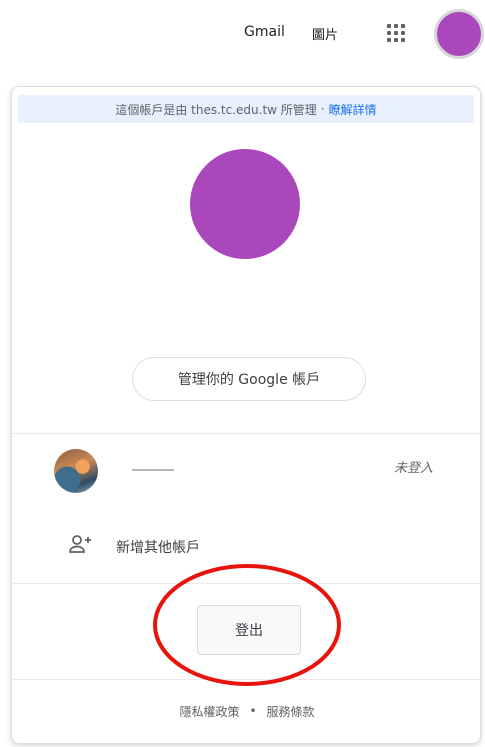 The height and width of the screenshot is (747, 485). I want to click on images-link: 圖片, so click(325, 33).